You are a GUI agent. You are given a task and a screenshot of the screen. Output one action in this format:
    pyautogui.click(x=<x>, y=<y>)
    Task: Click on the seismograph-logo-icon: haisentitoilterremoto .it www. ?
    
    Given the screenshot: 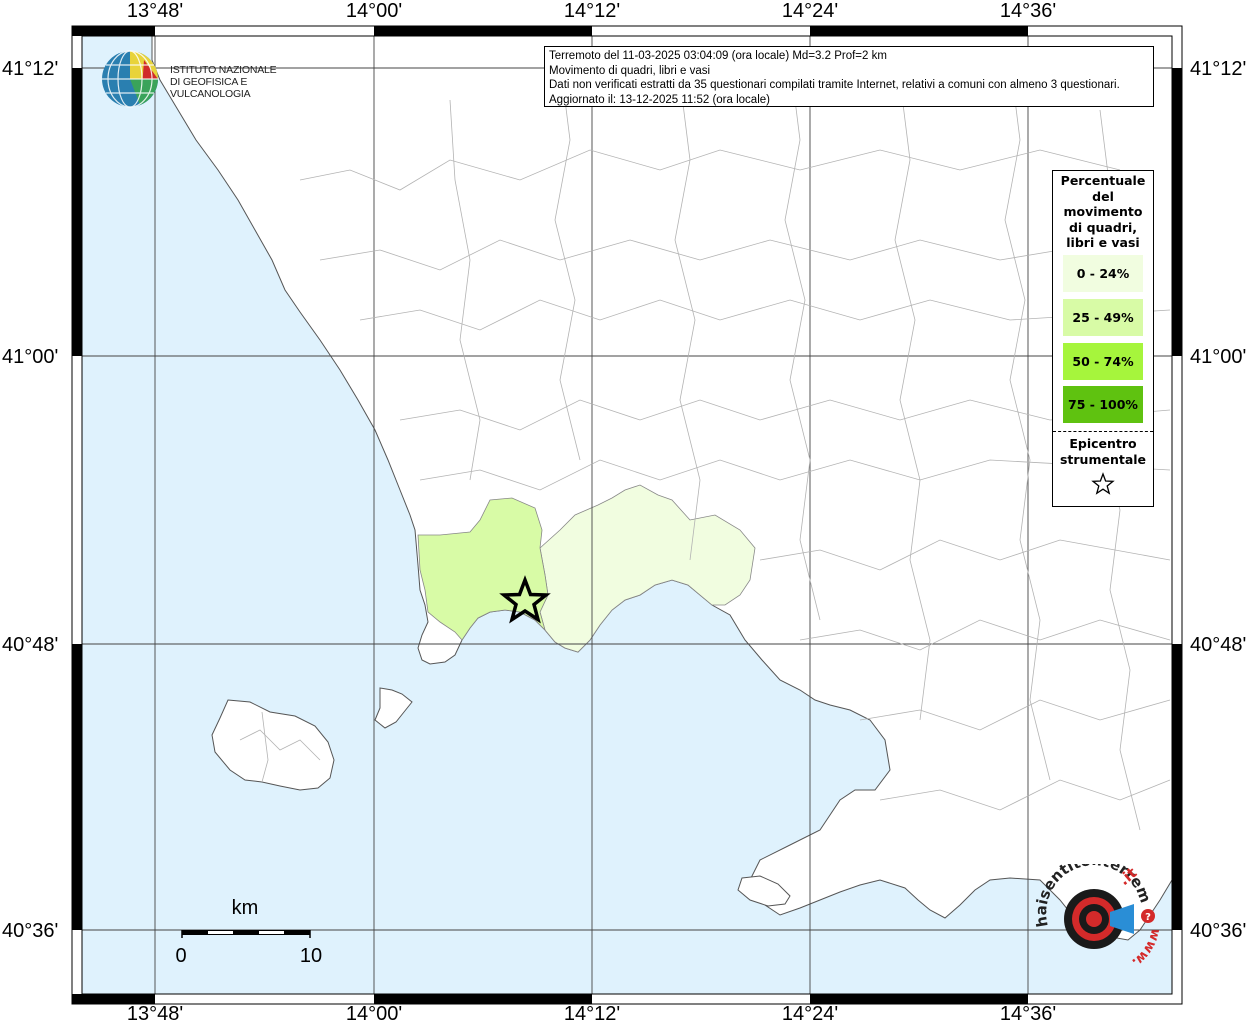 What is the action you would take?
    pyautogui.click(x=1096, y=910)
    